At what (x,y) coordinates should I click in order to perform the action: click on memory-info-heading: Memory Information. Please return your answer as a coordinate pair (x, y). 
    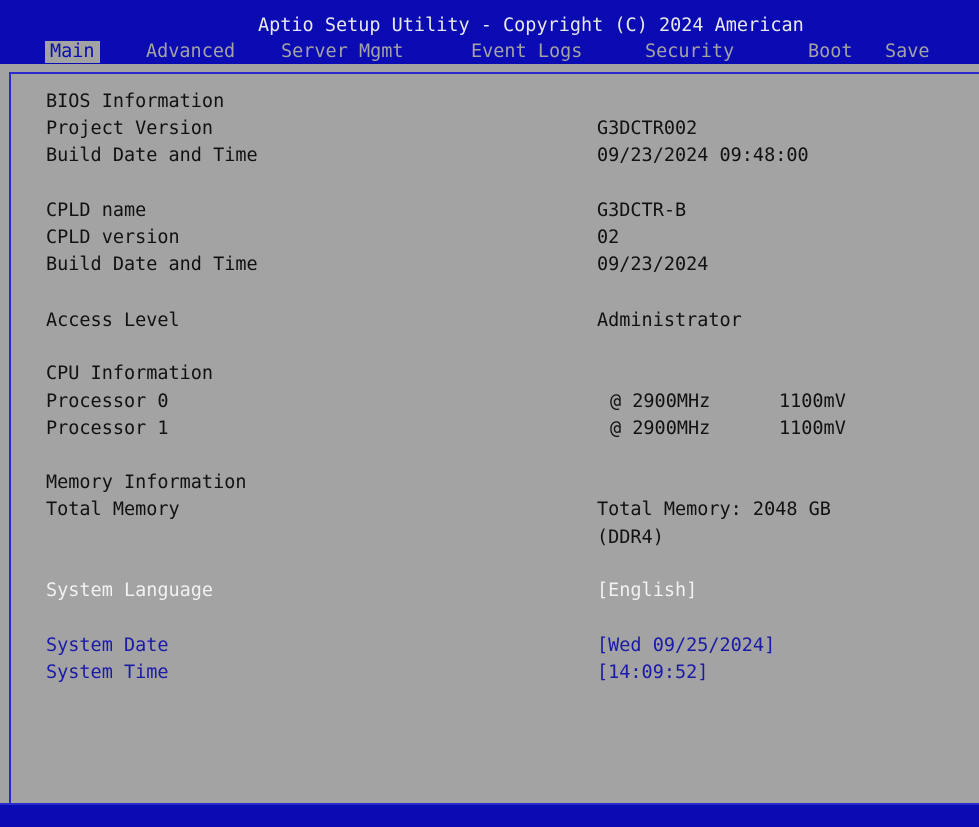
    Looking at the image, I should click on (146, 482).